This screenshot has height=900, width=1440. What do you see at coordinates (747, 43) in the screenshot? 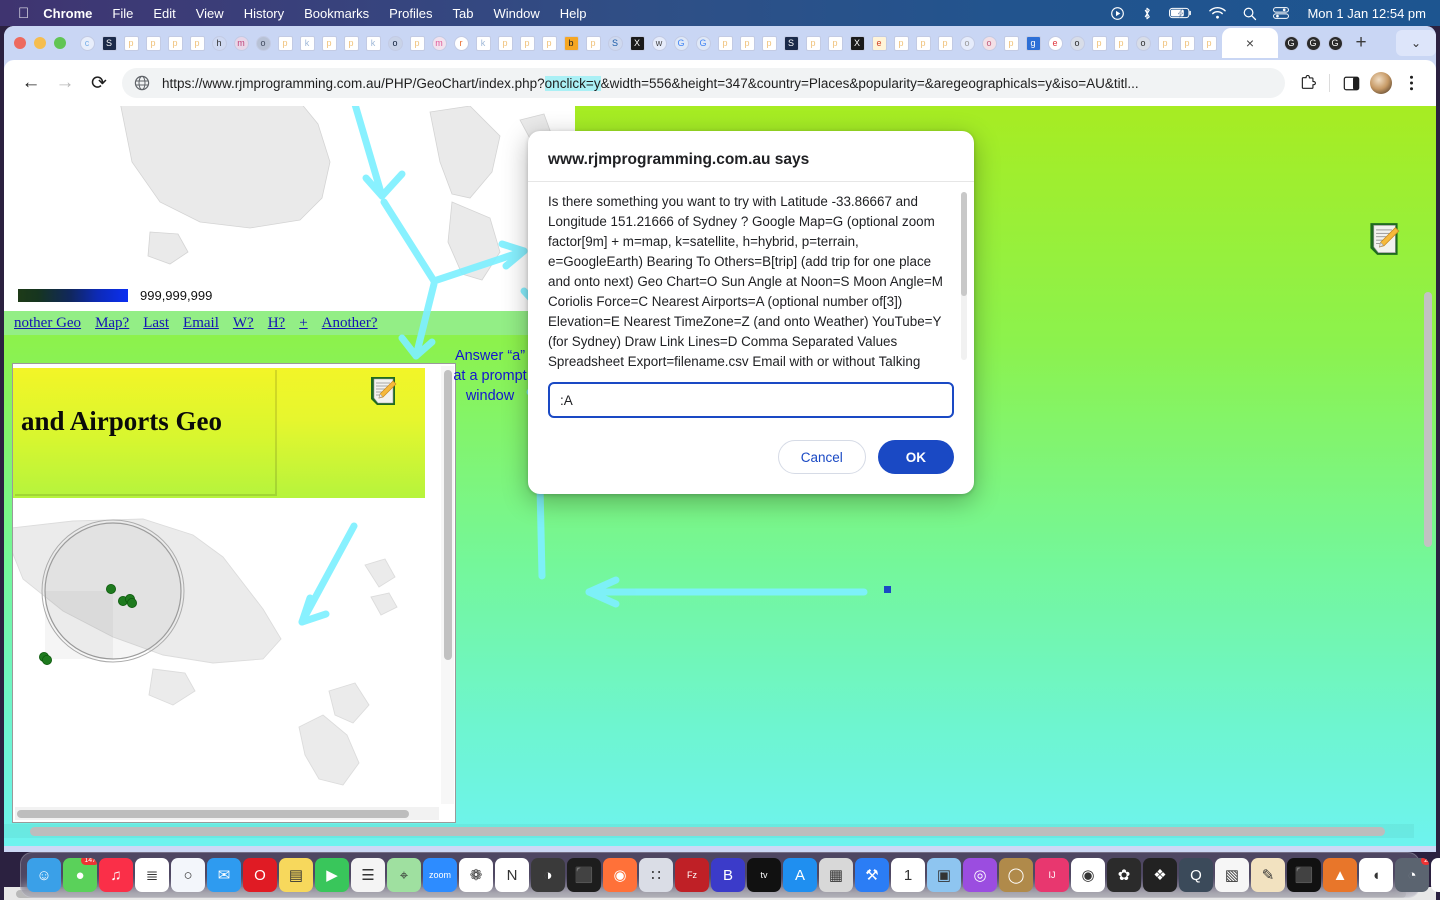
I see `browser-tab-30: p` at bounding box center [747, 43].